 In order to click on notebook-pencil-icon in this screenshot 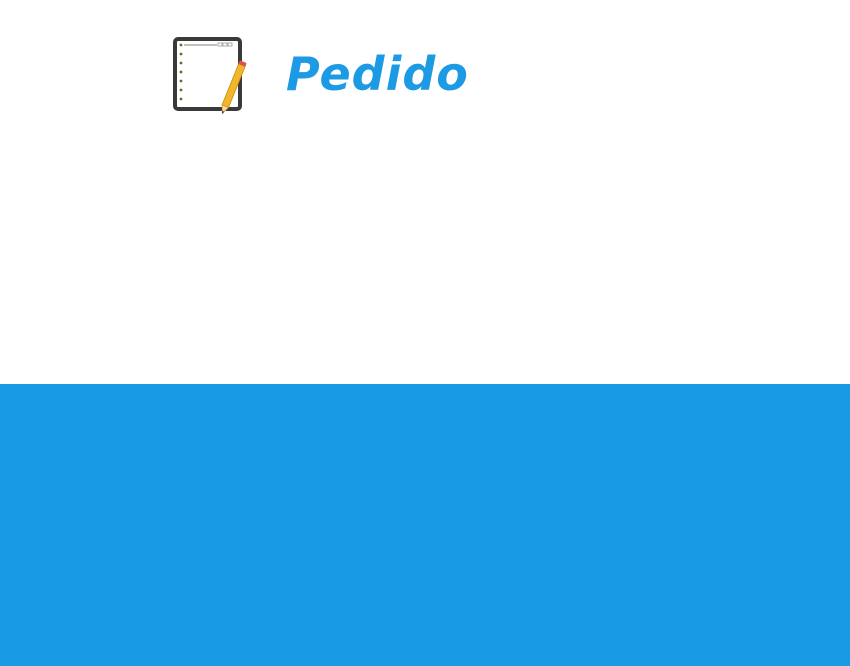, I will do `click(211, 76)`.